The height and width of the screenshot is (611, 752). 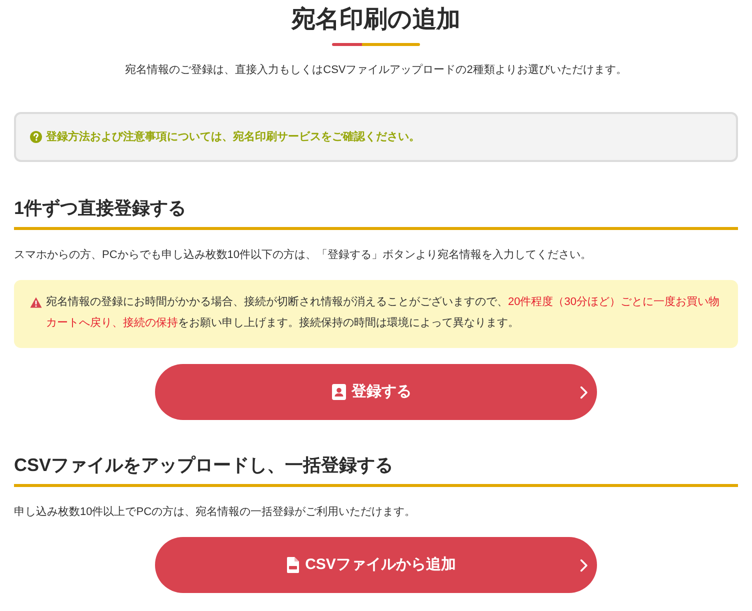 I want to click on page-title: 宛名印刷の追加, so click(x=376, y=20).